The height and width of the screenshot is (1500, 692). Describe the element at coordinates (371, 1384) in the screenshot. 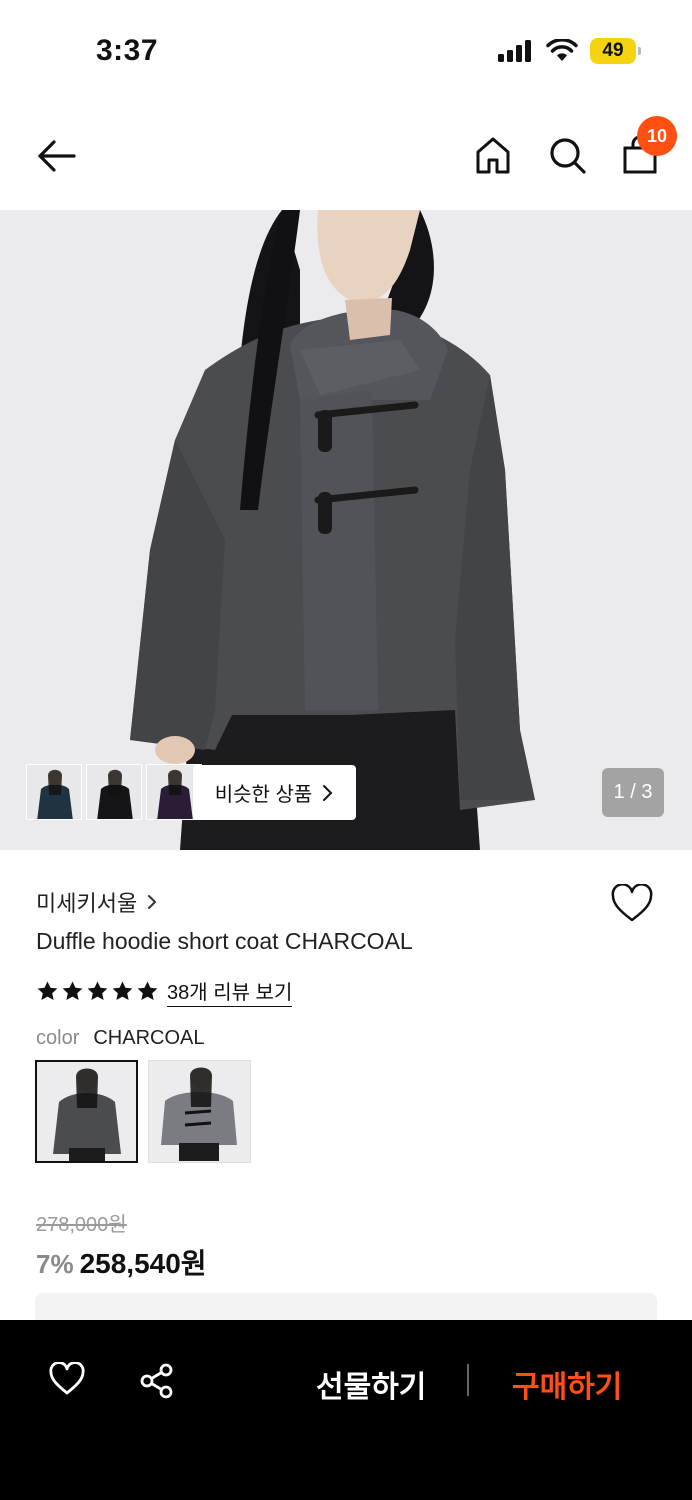

I see `gift-button: 선물하기` at that location.